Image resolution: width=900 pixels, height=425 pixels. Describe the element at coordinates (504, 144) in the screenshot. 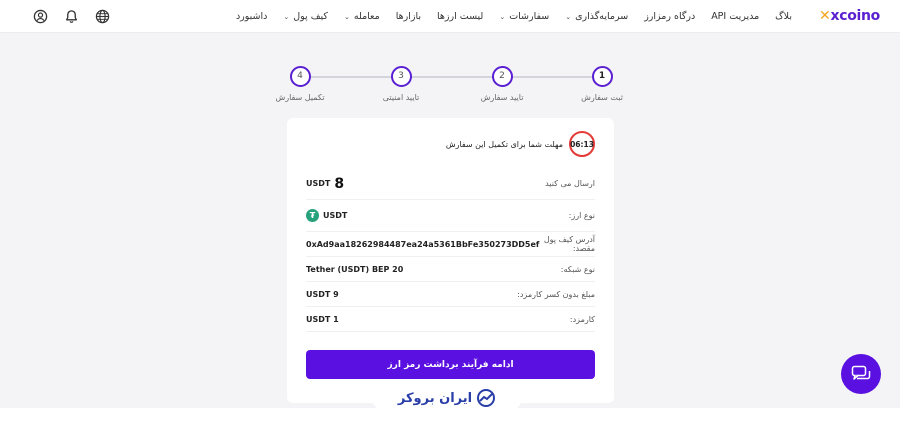

I see `countdown-text: مهلت شما برای تکمیل این سفارش` at that location.